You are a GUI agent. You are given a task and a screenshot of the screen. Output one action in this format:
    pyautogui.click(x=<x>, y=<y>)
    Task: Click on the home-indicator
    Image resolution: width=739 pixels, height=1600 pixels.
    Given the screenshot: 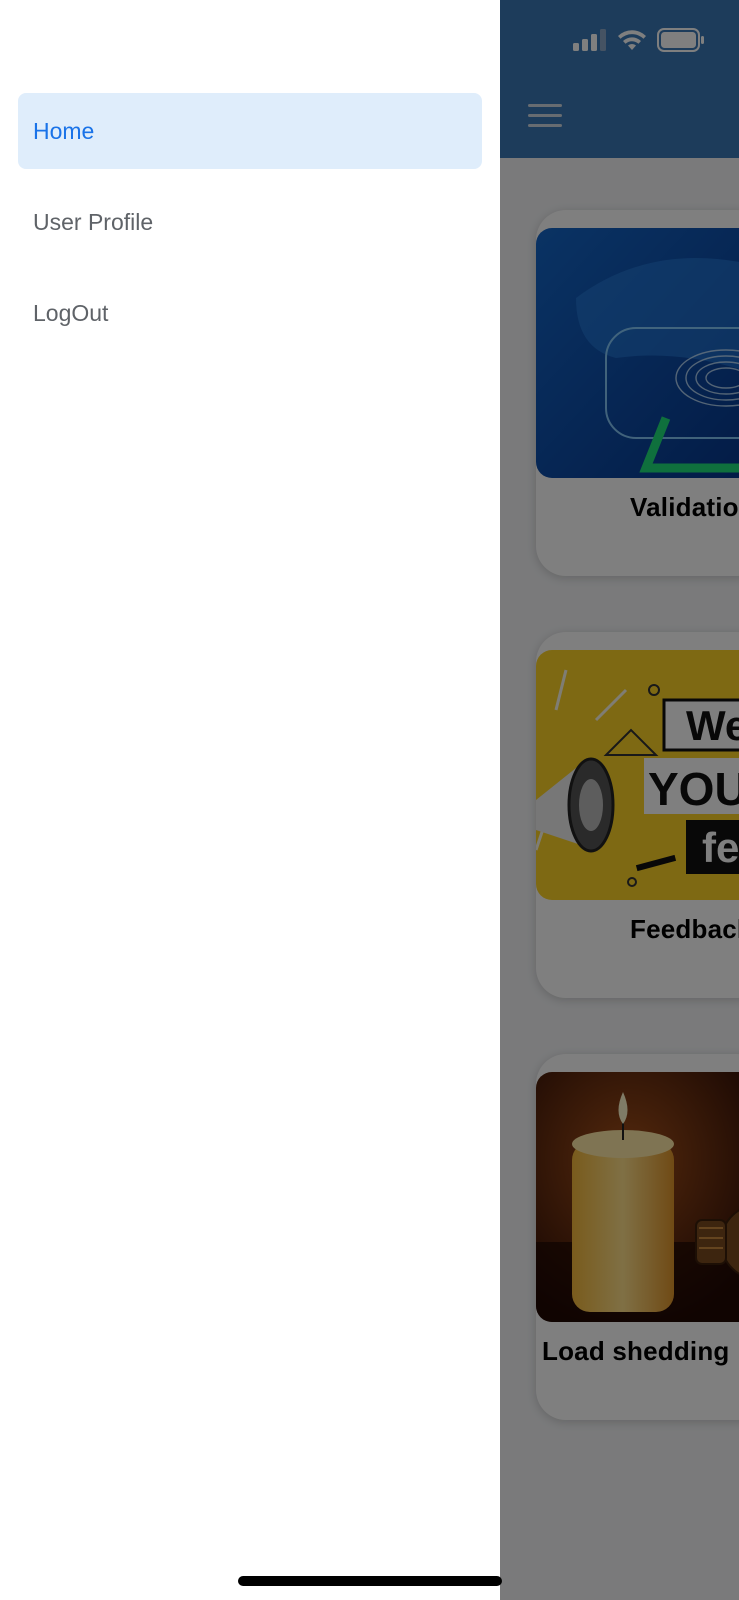 What is the action you would take?
    pyautogui.click(x=370, y=1581)
    